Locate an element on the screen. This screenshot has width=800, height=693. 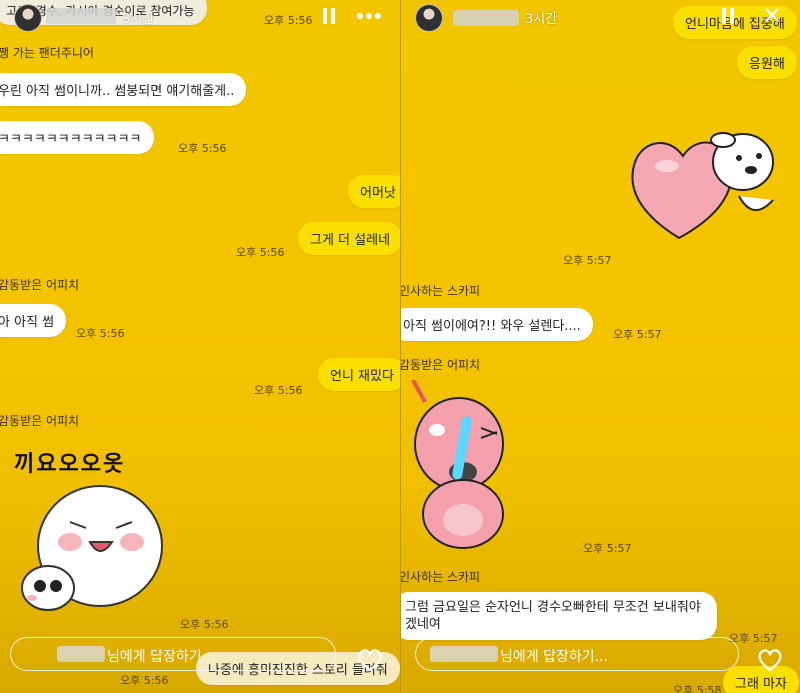
sticker-caption: 끼요오오옷 is located at coordinates (70, 464).